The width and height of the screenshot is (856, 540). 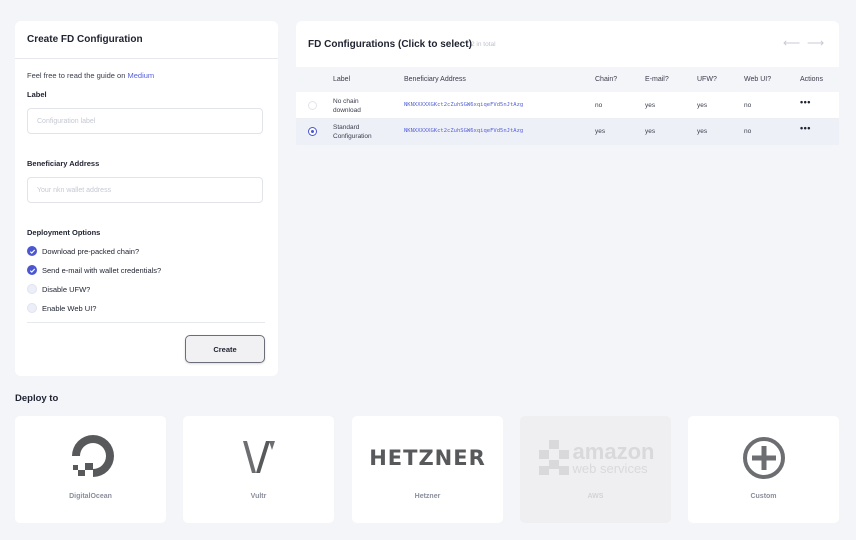 I want to click on form-divider, so click(x=146, y=322).